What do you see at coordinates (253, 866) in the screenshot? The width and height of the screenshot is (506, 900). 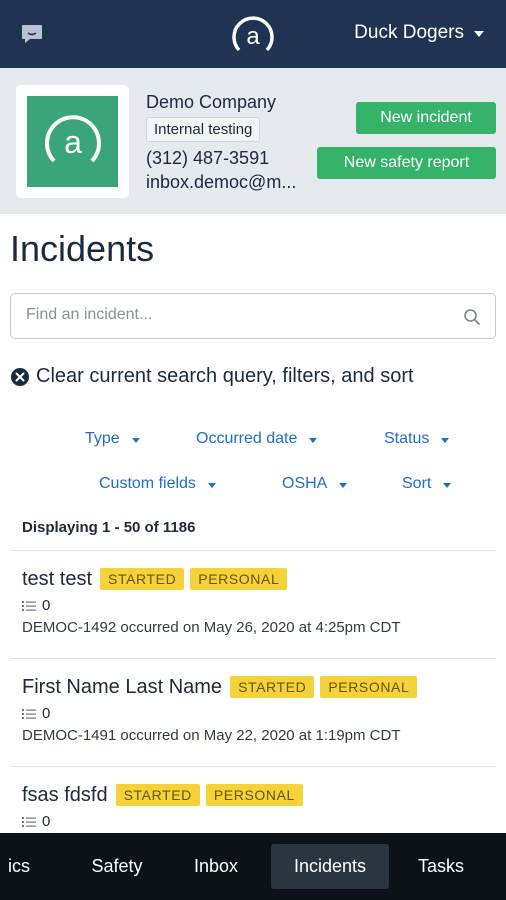 I see `bottom-tab-bar: ics Safety Inbox Incidents Tasks` at bounding box center [253, 866].